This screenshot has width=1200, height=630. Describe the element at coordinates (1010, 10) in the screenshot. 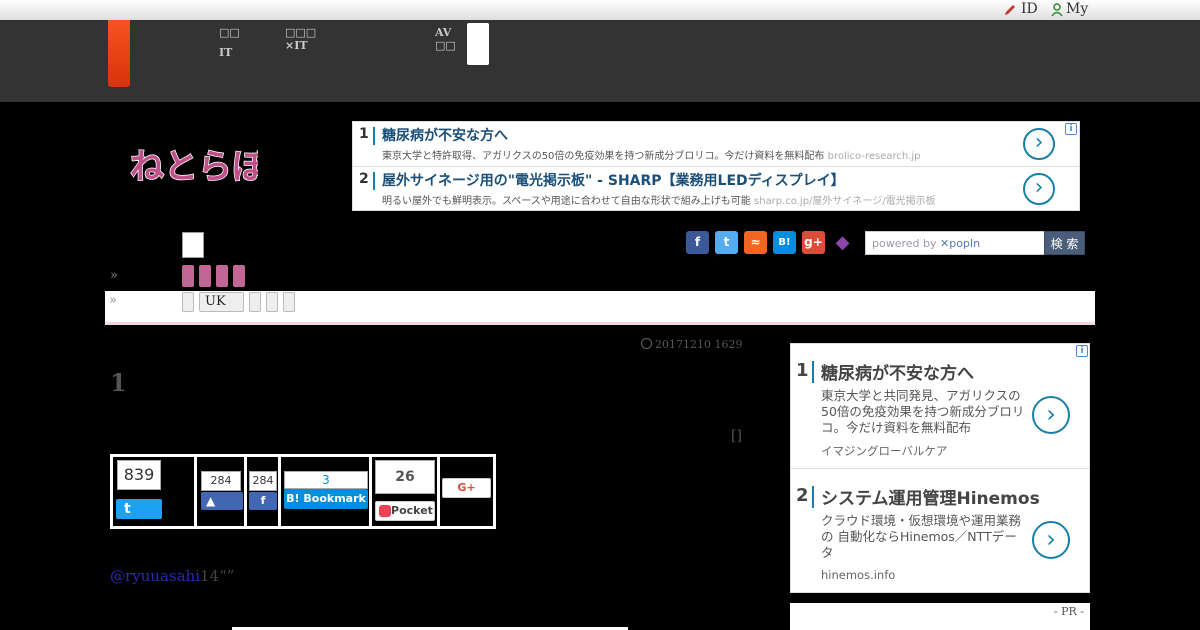

I see `pencil-icon` at that location.